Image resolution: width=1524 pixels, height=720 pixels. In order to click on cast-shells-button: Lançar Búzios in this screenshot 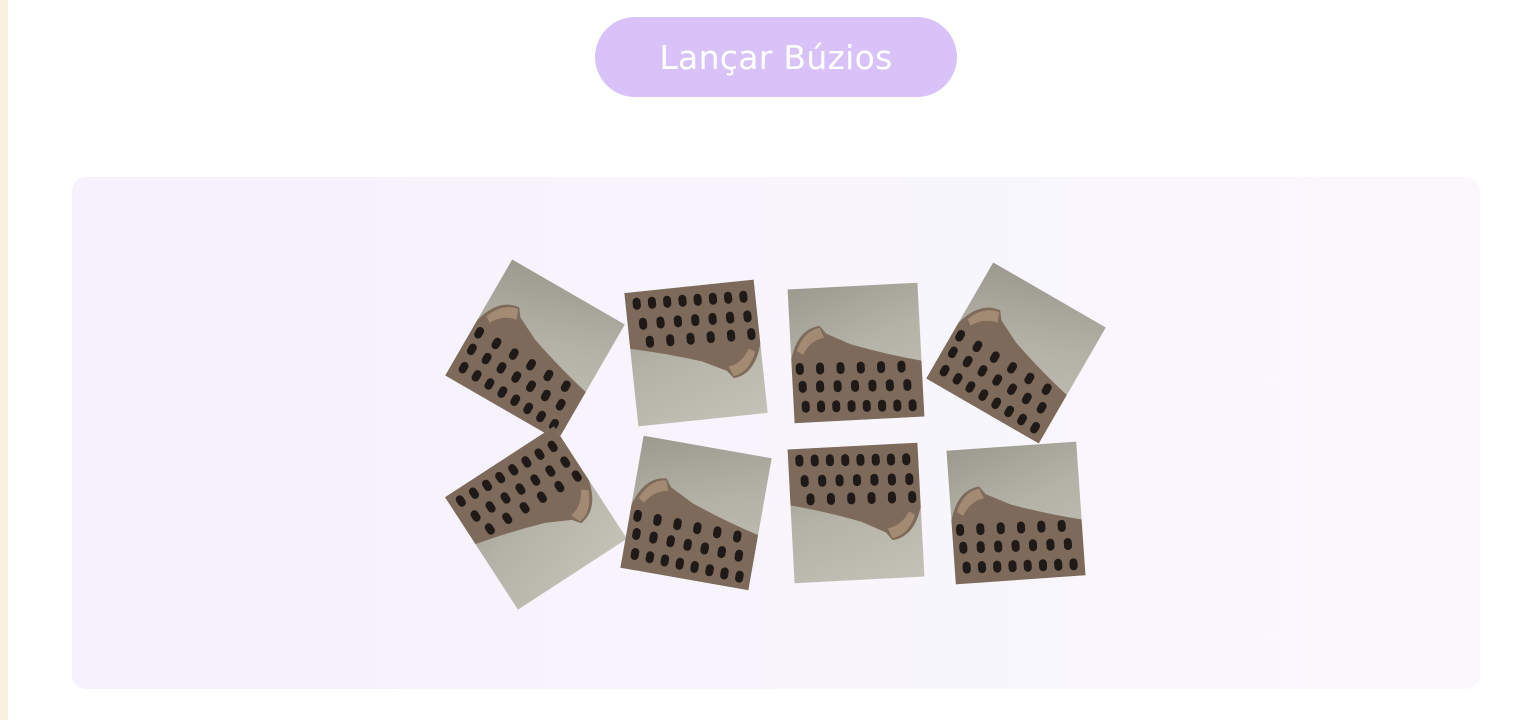, I will do `click(776, 57)`.